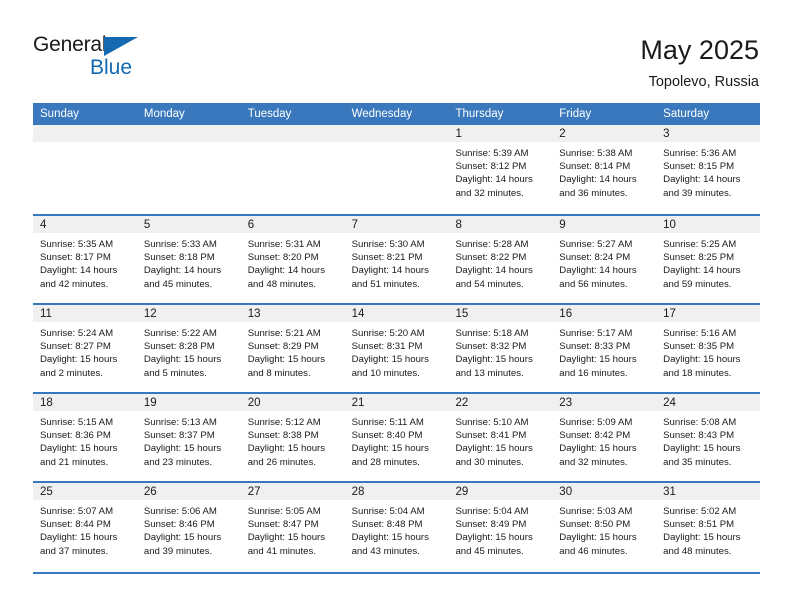 Image resolution: width=792 pixels, height=612 pixels. Describe the element at coordinates (387, 258) in the screenshot. I see `day-detail-line: Sunset: 8:21 PM` at that location.